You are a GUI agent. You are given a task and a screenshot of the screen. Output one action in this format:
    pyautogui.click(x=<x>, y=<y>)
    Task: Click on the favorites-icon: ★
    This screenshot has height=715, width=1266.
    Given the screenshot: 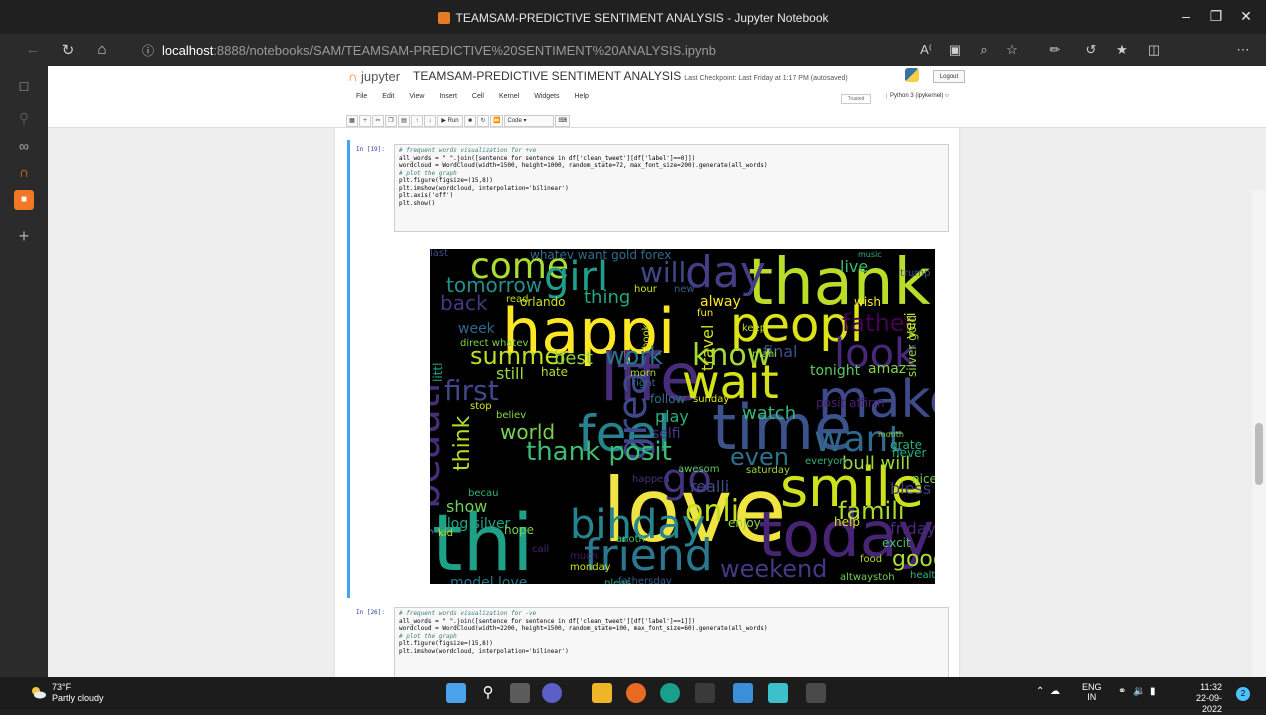 What is the action you would take?
    pyautogui.click(x=1122, y=50)
    